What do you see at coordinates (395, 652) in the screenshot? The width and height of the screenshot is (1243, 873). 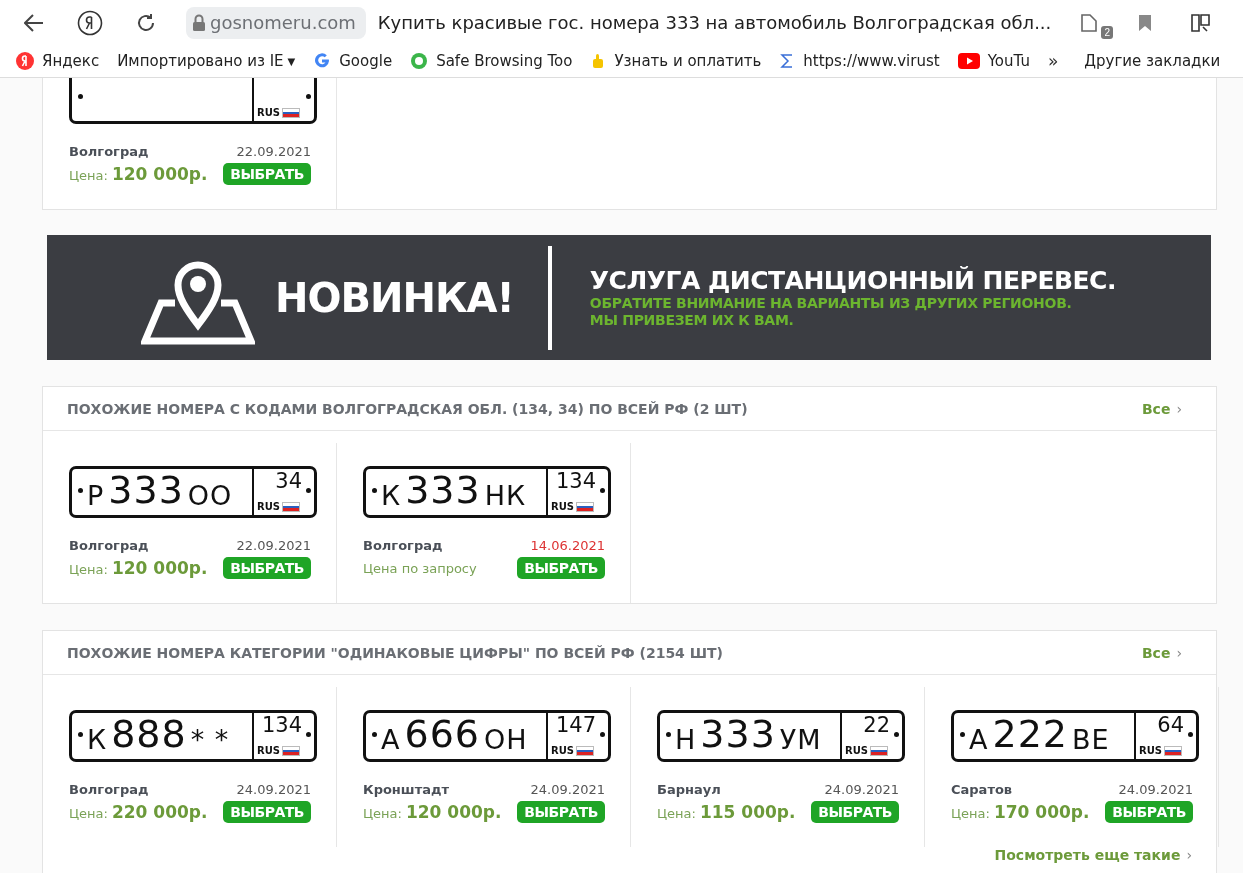 I see `section-title: ПОХОЖИЕ НОМЕРА КАТЕГОРИИ "ОДИНАКОВЫЕ ЦИФРЫ" ПО ВСЕЙ РФ (2154 ШТ)` at bounding box center [395, 652].